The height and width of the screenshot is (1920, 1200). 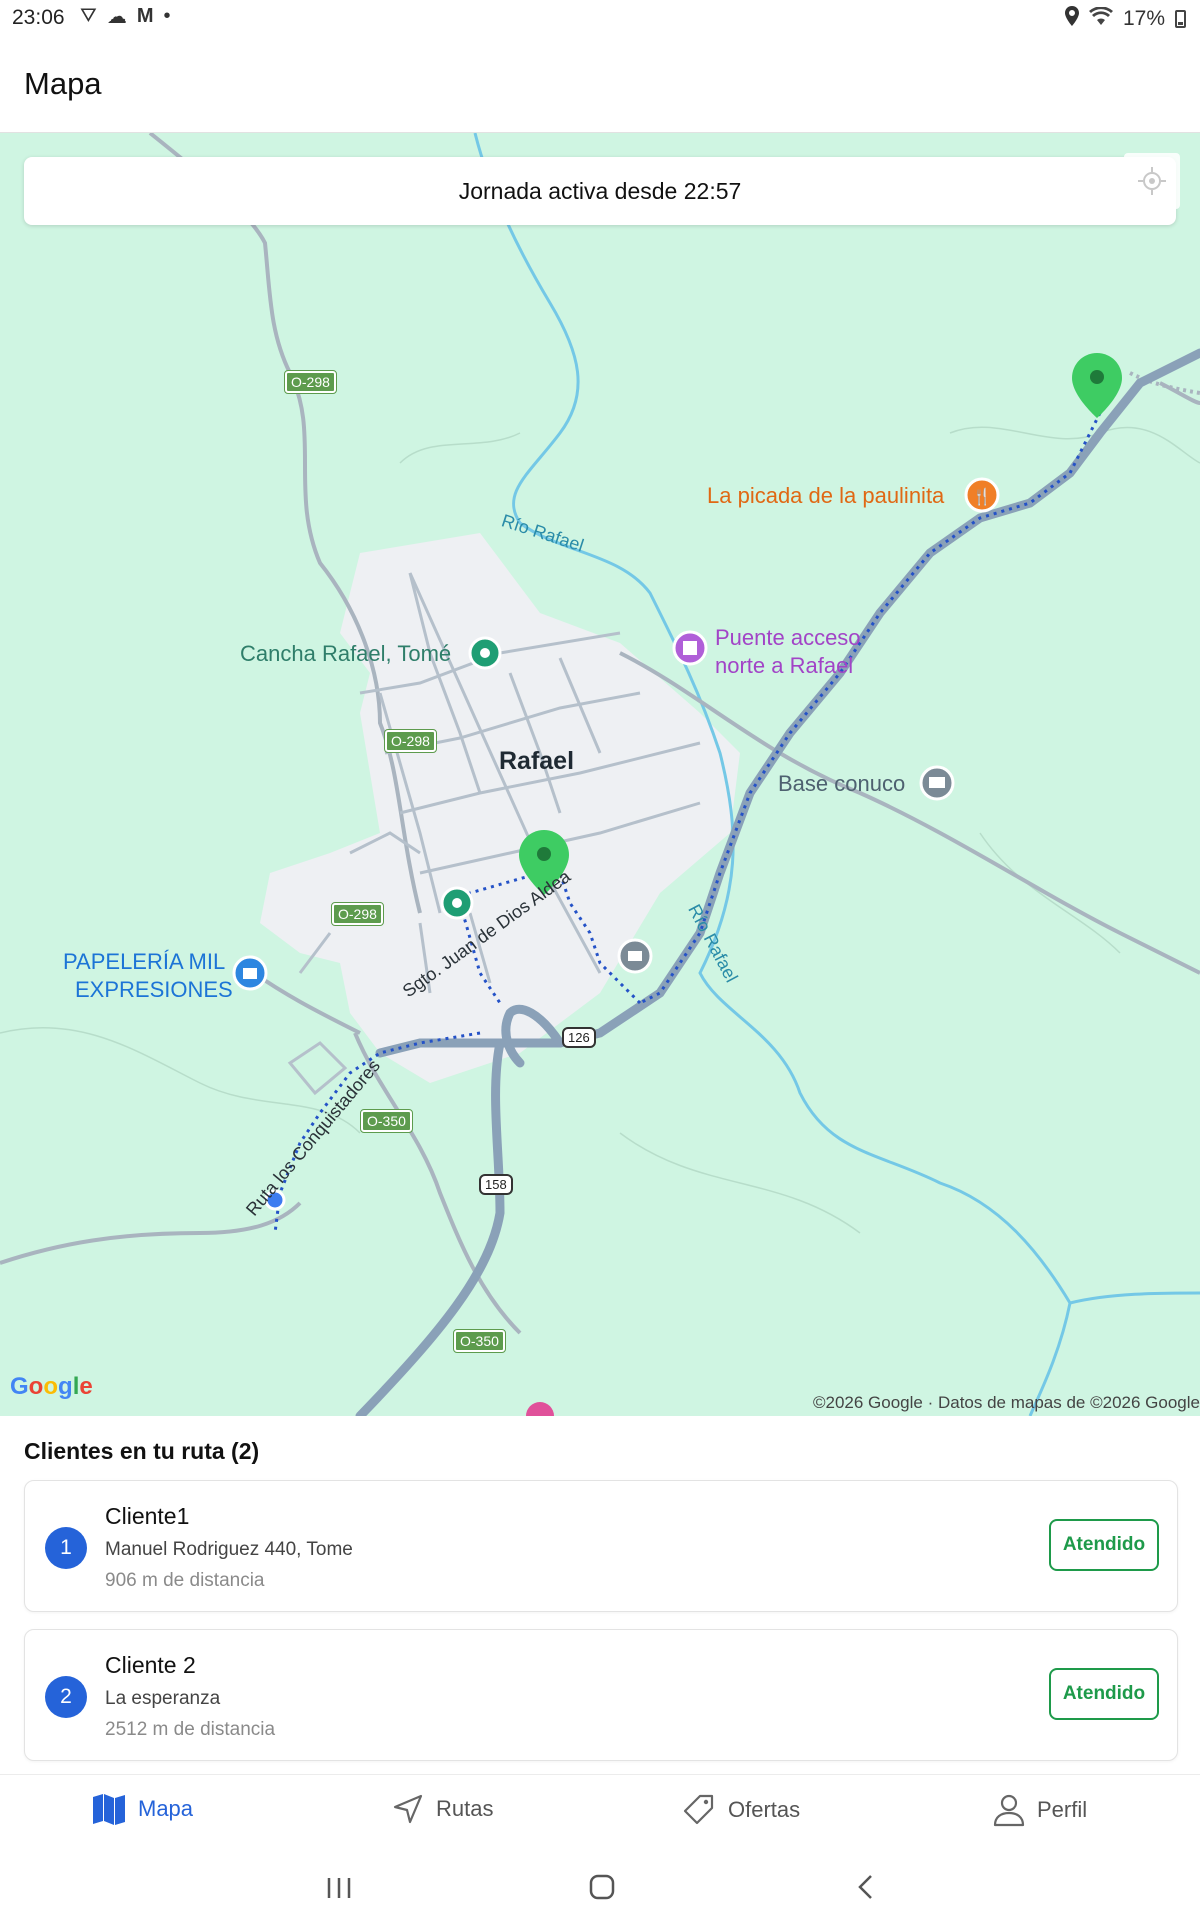 I want to click on tag-icon, so click(x=698, y=1809).